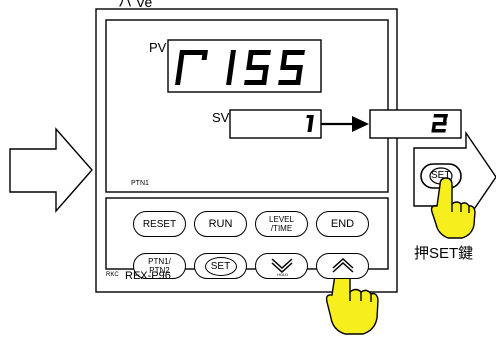 This screenshot has height=342, width=496. Describe the element at coordinates (148, 276) in the screenshot. I see `model-label: REX-P96` at that location.